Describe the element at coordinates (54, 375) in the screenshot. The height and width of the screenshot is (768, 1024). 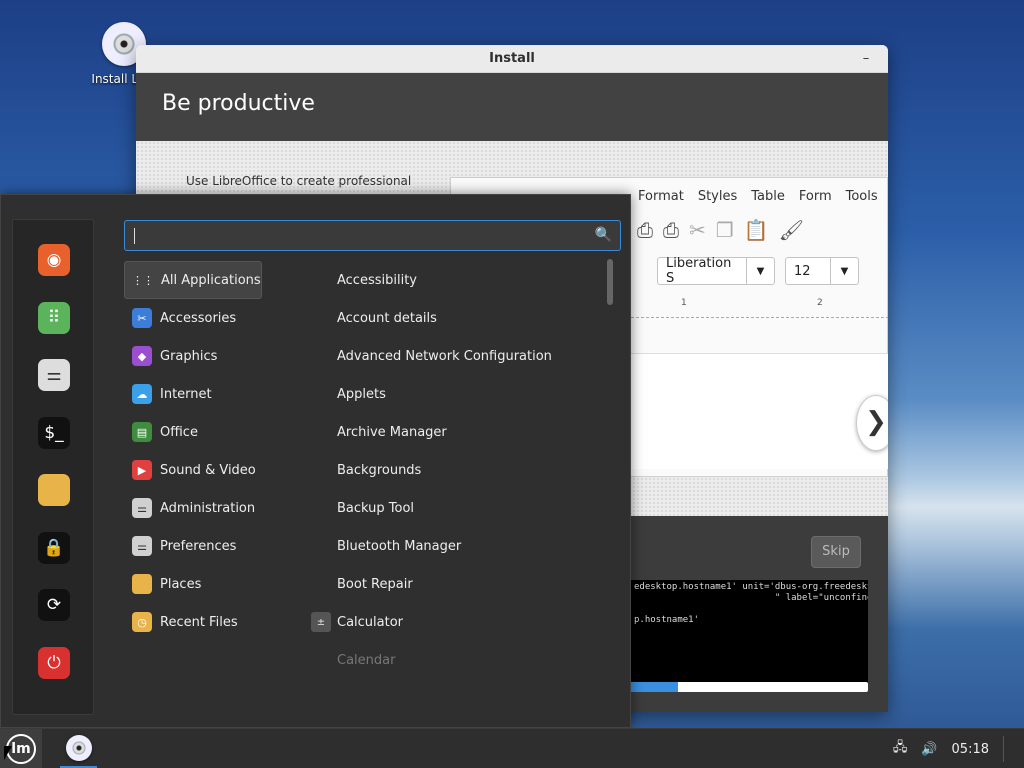
I see `settings-toggle-icon: ⚌` at that location.